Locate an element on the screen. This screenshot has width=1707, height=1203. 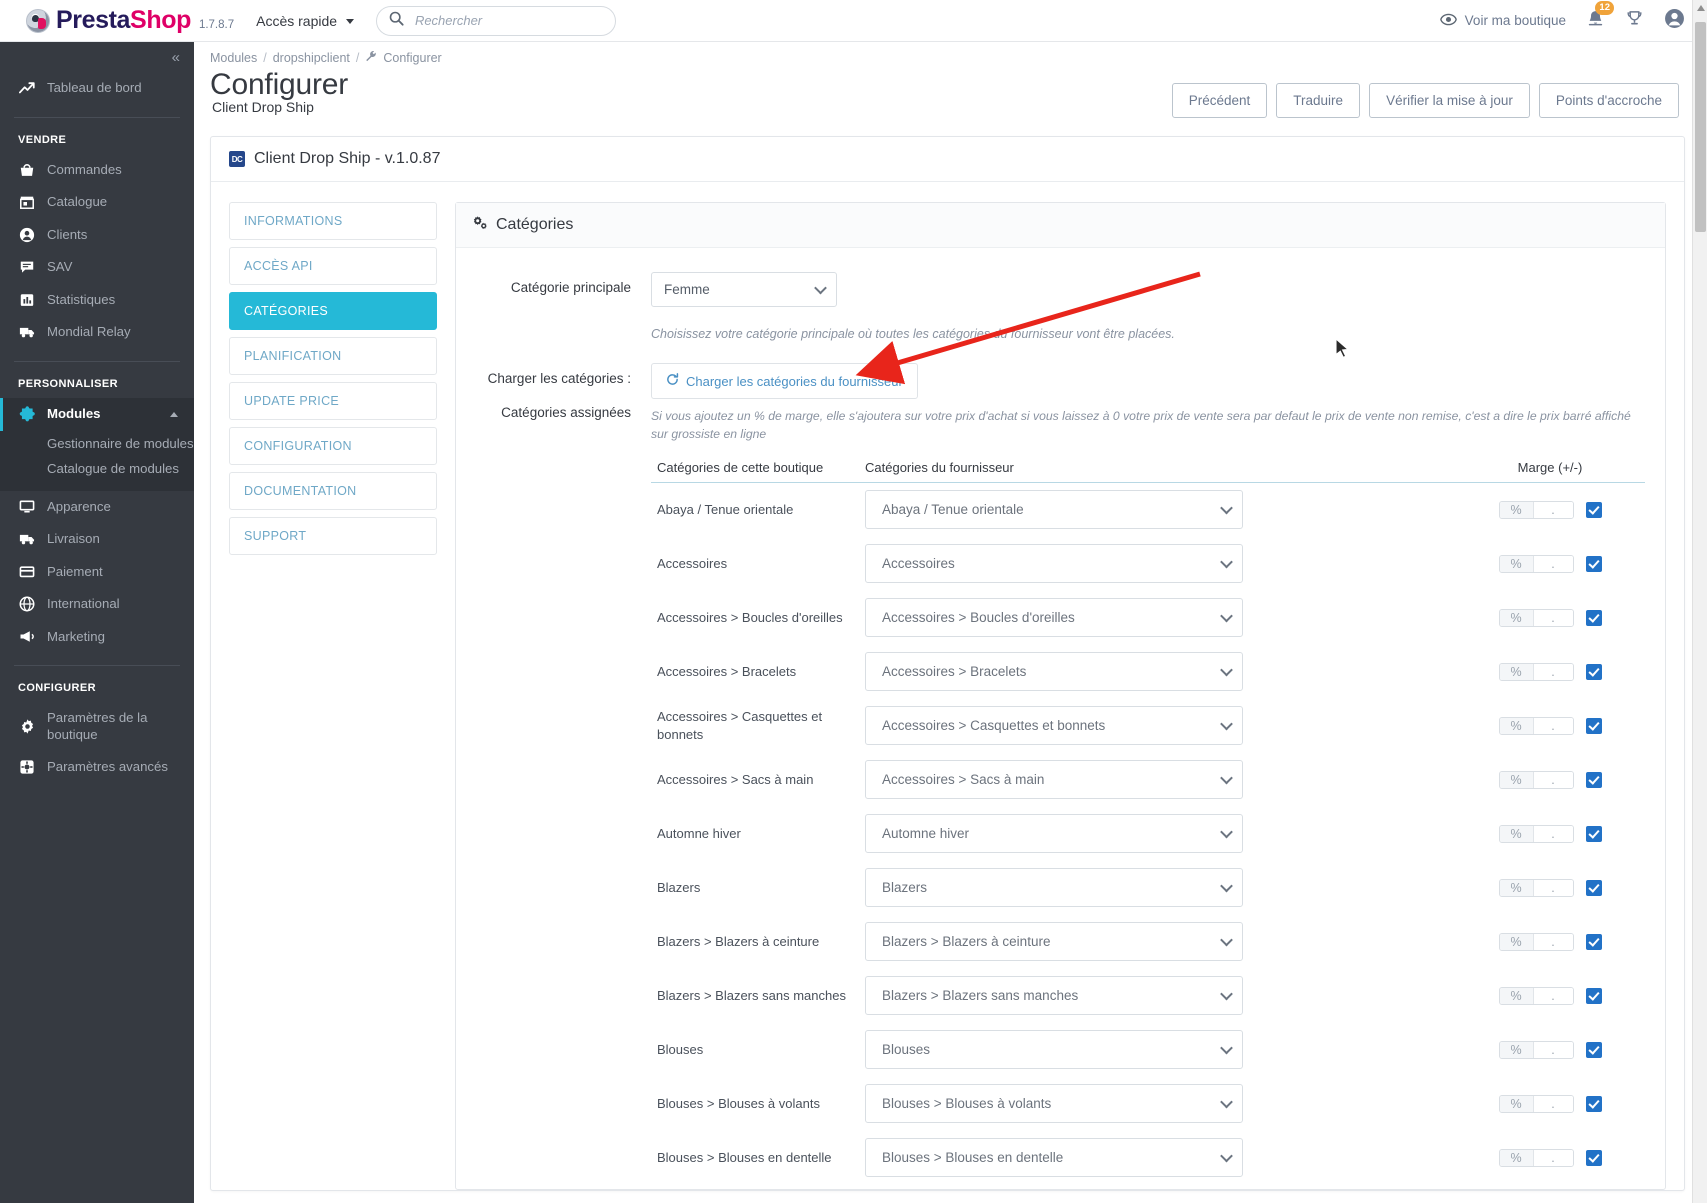
supplier-category-select: Accessoires > Casquettes et bonnets is located at coordinates (1054, 726).